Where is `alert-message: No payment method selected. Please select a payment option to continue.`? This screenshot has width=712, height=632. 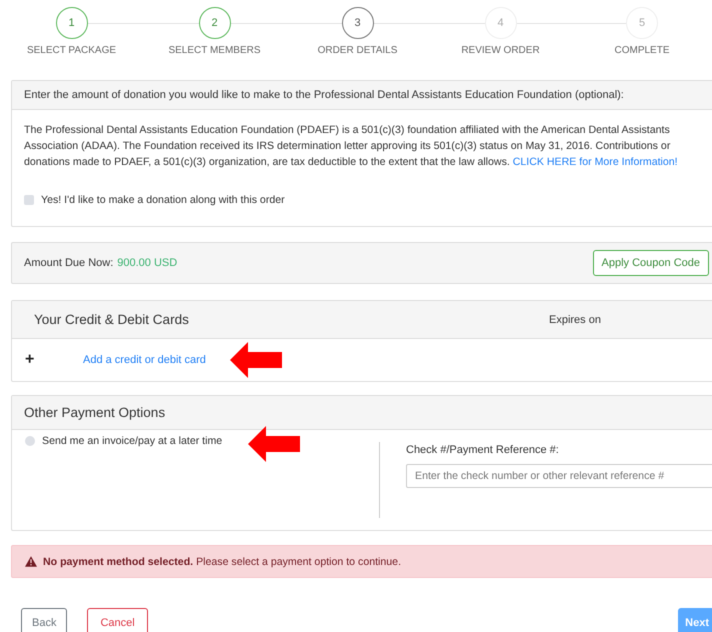 alert-message: No payment method selected. Please select a payment option to continue. is located at coordinates (222, 562).